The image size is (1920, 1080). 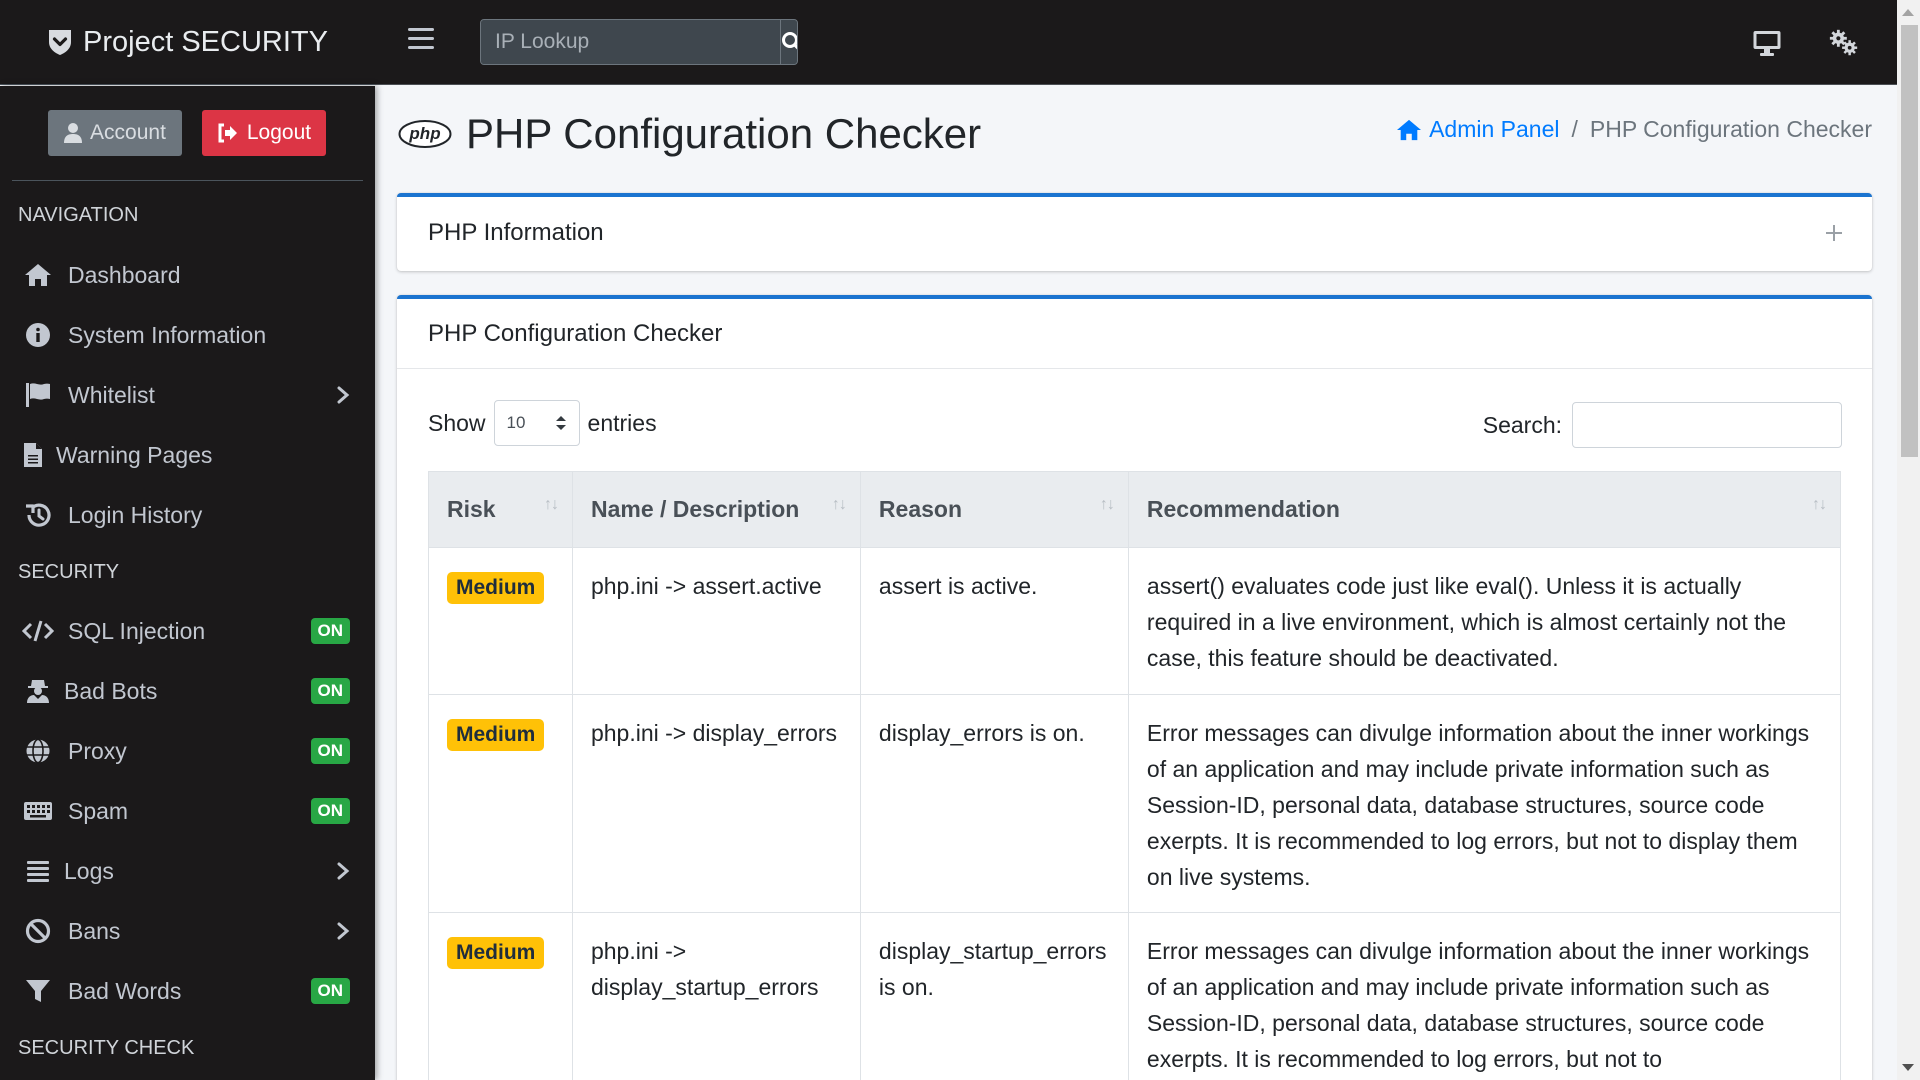 I want to click on sidebar-item-label: Bad Words, so click(x=125, y=990).